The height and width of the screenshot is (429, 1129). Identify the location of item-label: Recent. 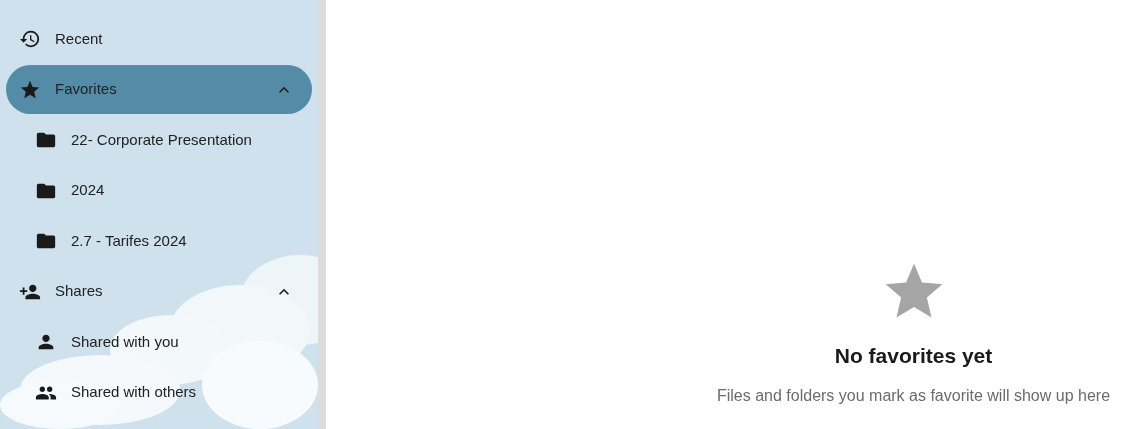
(79, 38).